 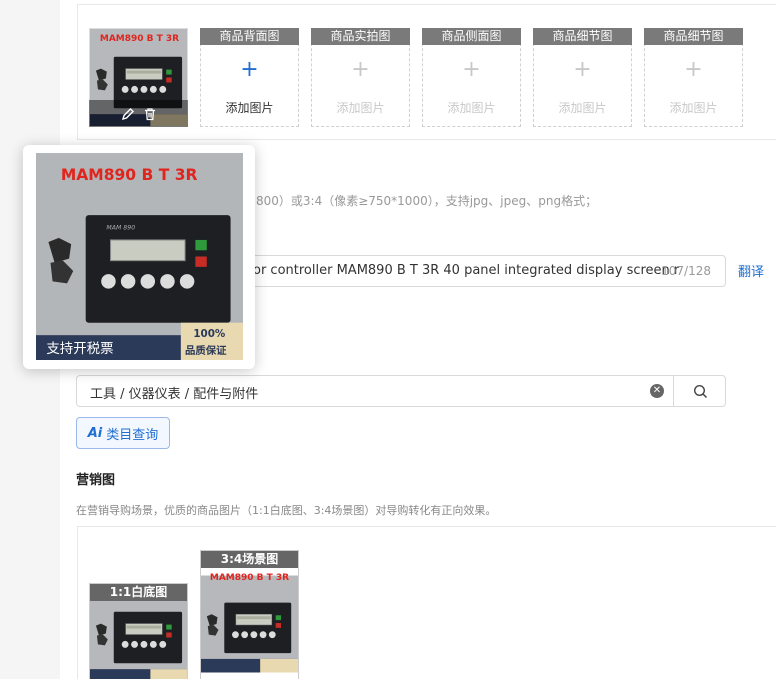 I want to click on invoice-badge-text: 支持开税票, so click(x=79, y=349).